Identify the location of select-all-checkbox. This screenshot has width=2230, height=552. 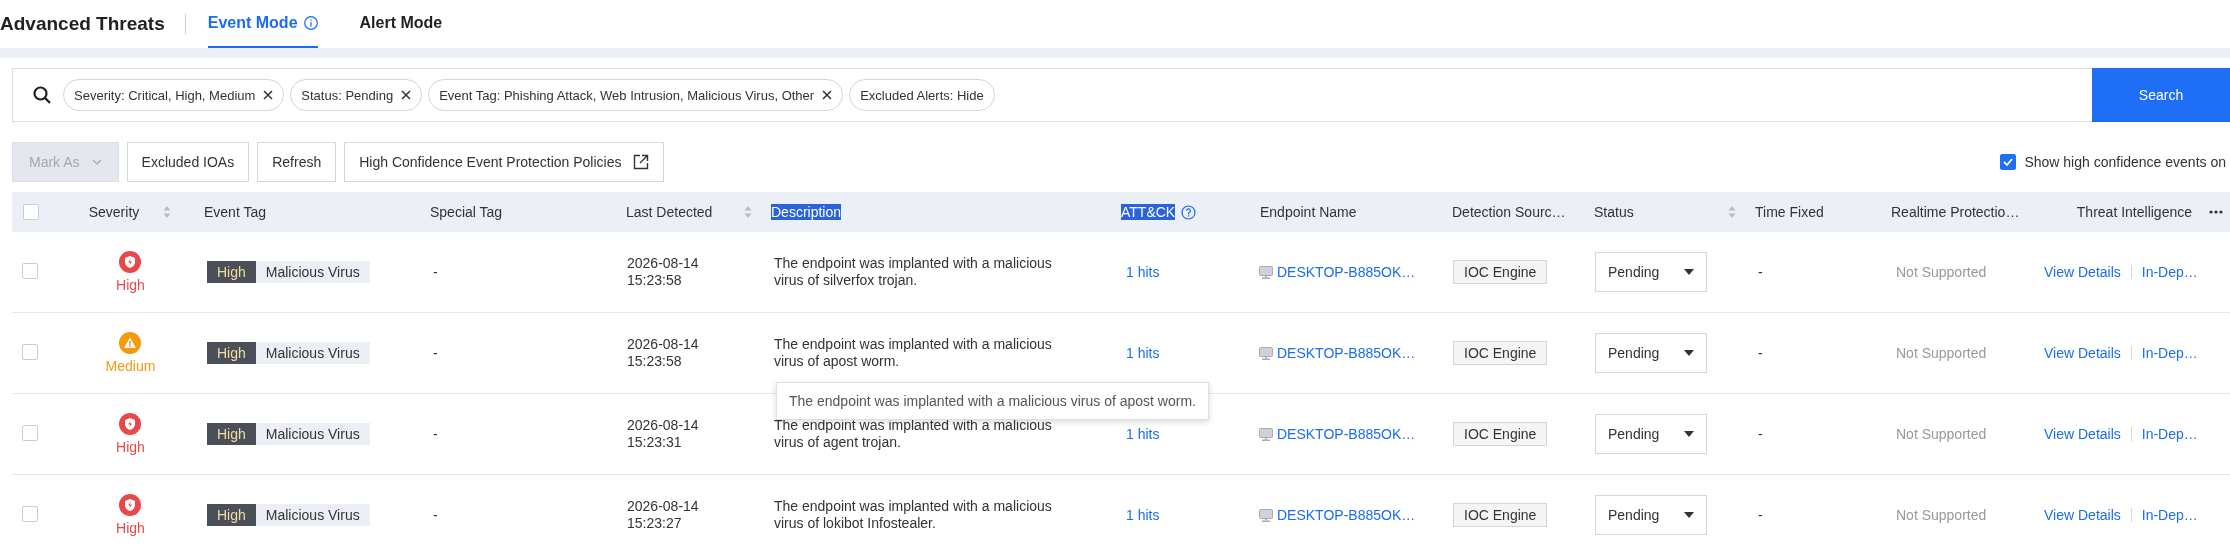
(31, 212).